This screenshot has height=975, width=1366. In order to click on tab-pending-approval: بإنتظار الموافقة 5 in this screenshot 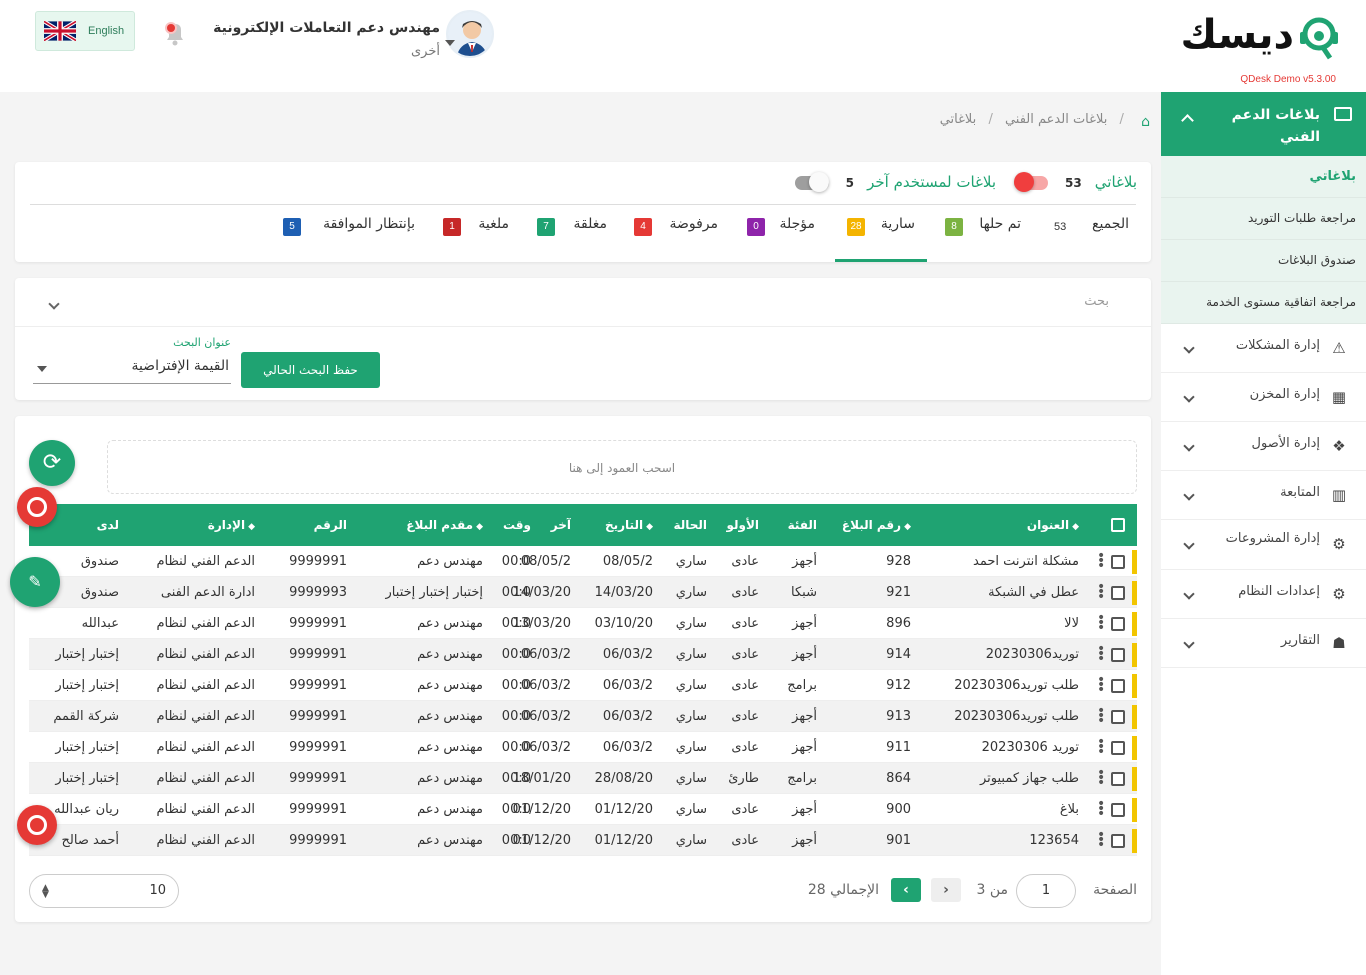, I will do `click(349, 238)`.